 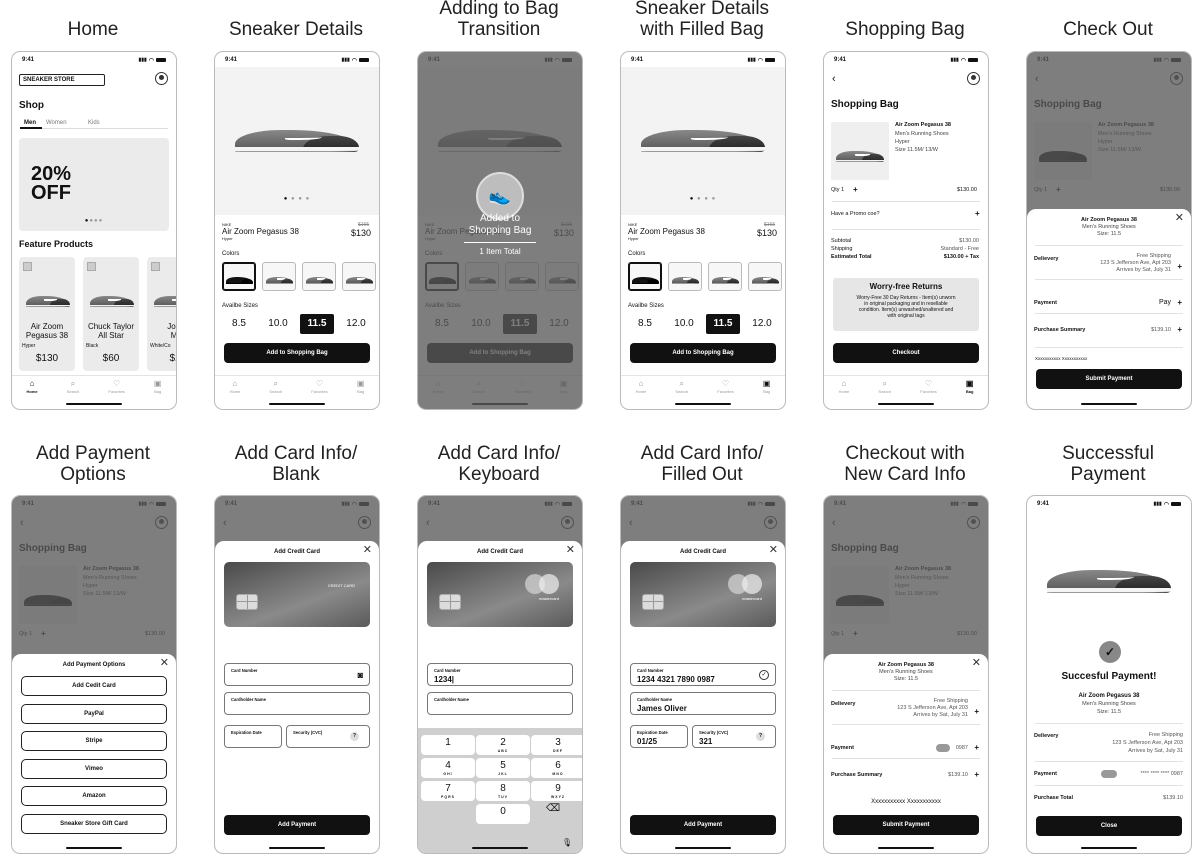 What do you see at coordinates (834, 79) in the screenshot?
I see `back-icon: ‹` at bounding box center [834, 79].